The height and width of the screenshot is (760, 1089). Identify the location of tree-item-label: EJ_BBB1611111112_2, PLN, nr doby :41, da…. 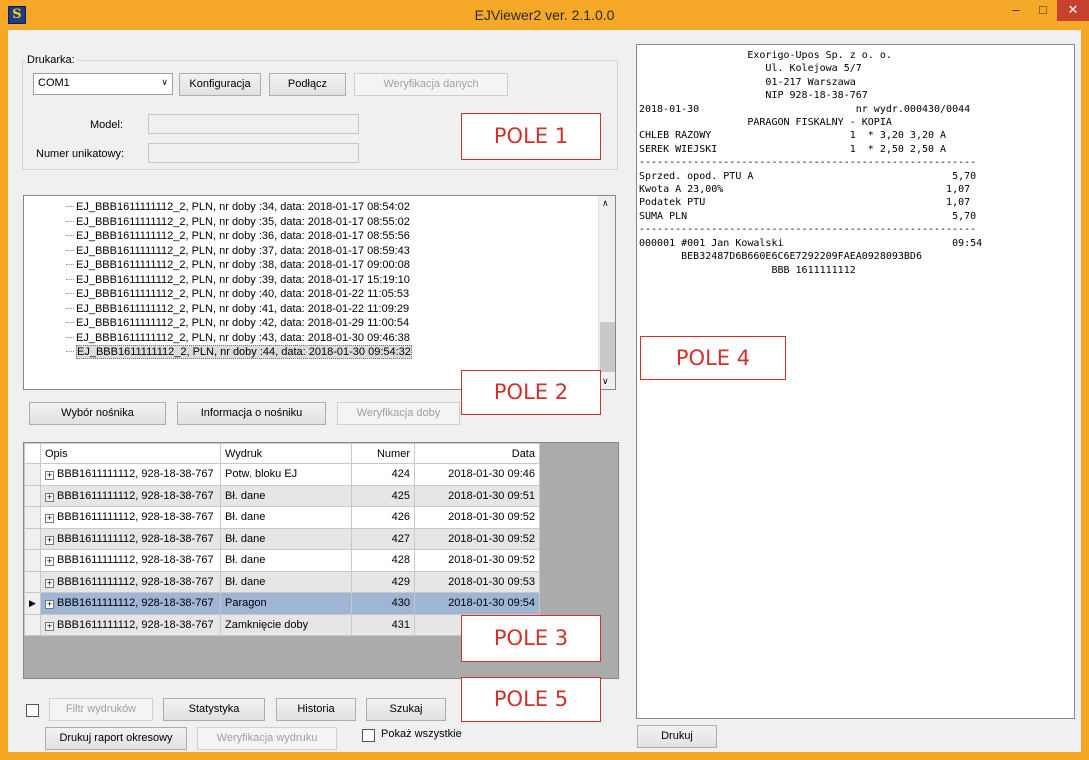
(243, 308).